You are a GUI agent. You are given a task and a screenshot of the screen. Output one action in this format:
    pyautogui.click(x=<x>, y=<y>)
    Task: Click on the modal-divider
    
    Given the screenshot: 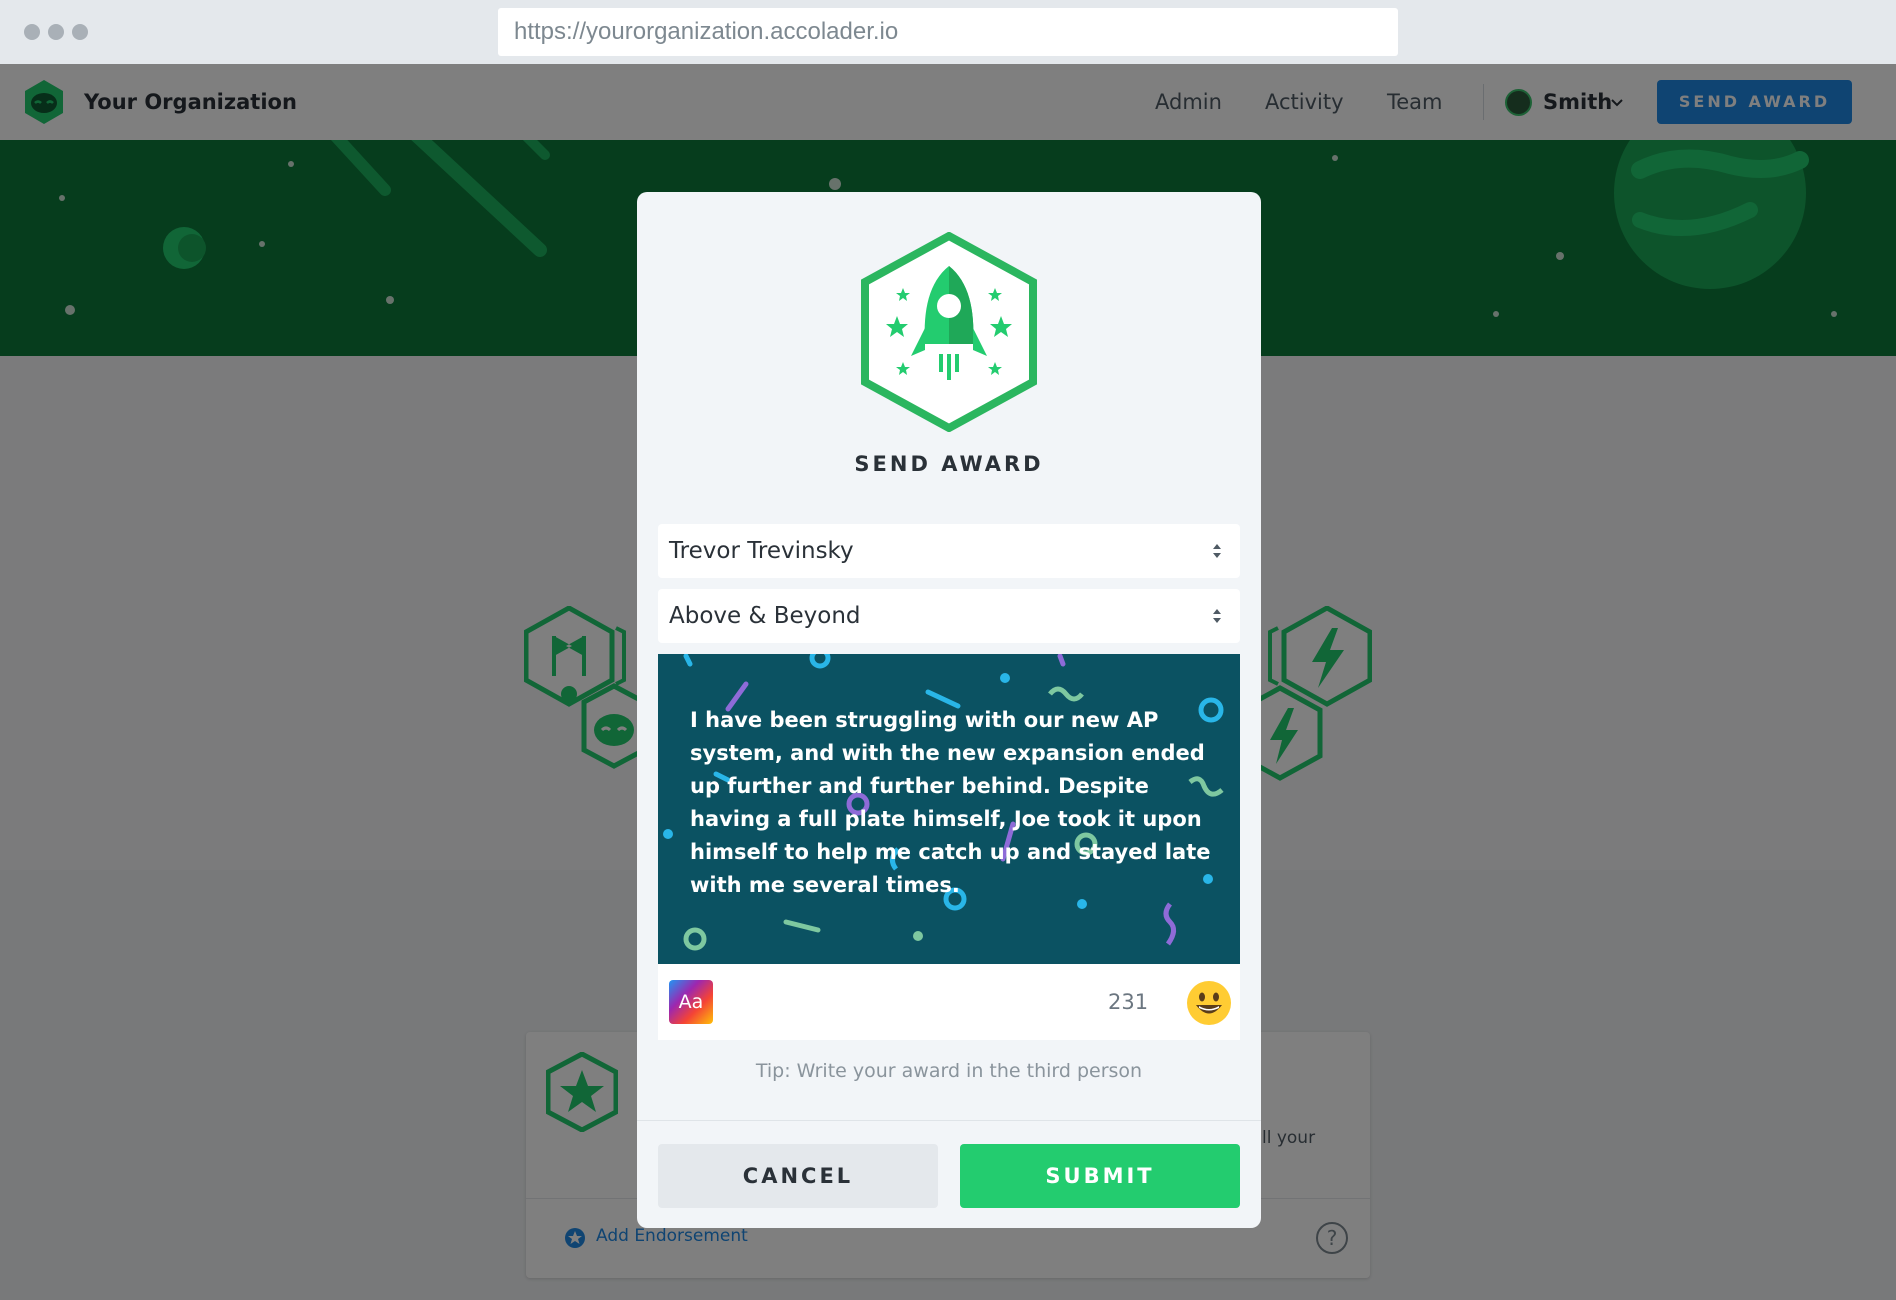 What is the action you would take?
    pyautogui.click(x=949, y=1120)
    